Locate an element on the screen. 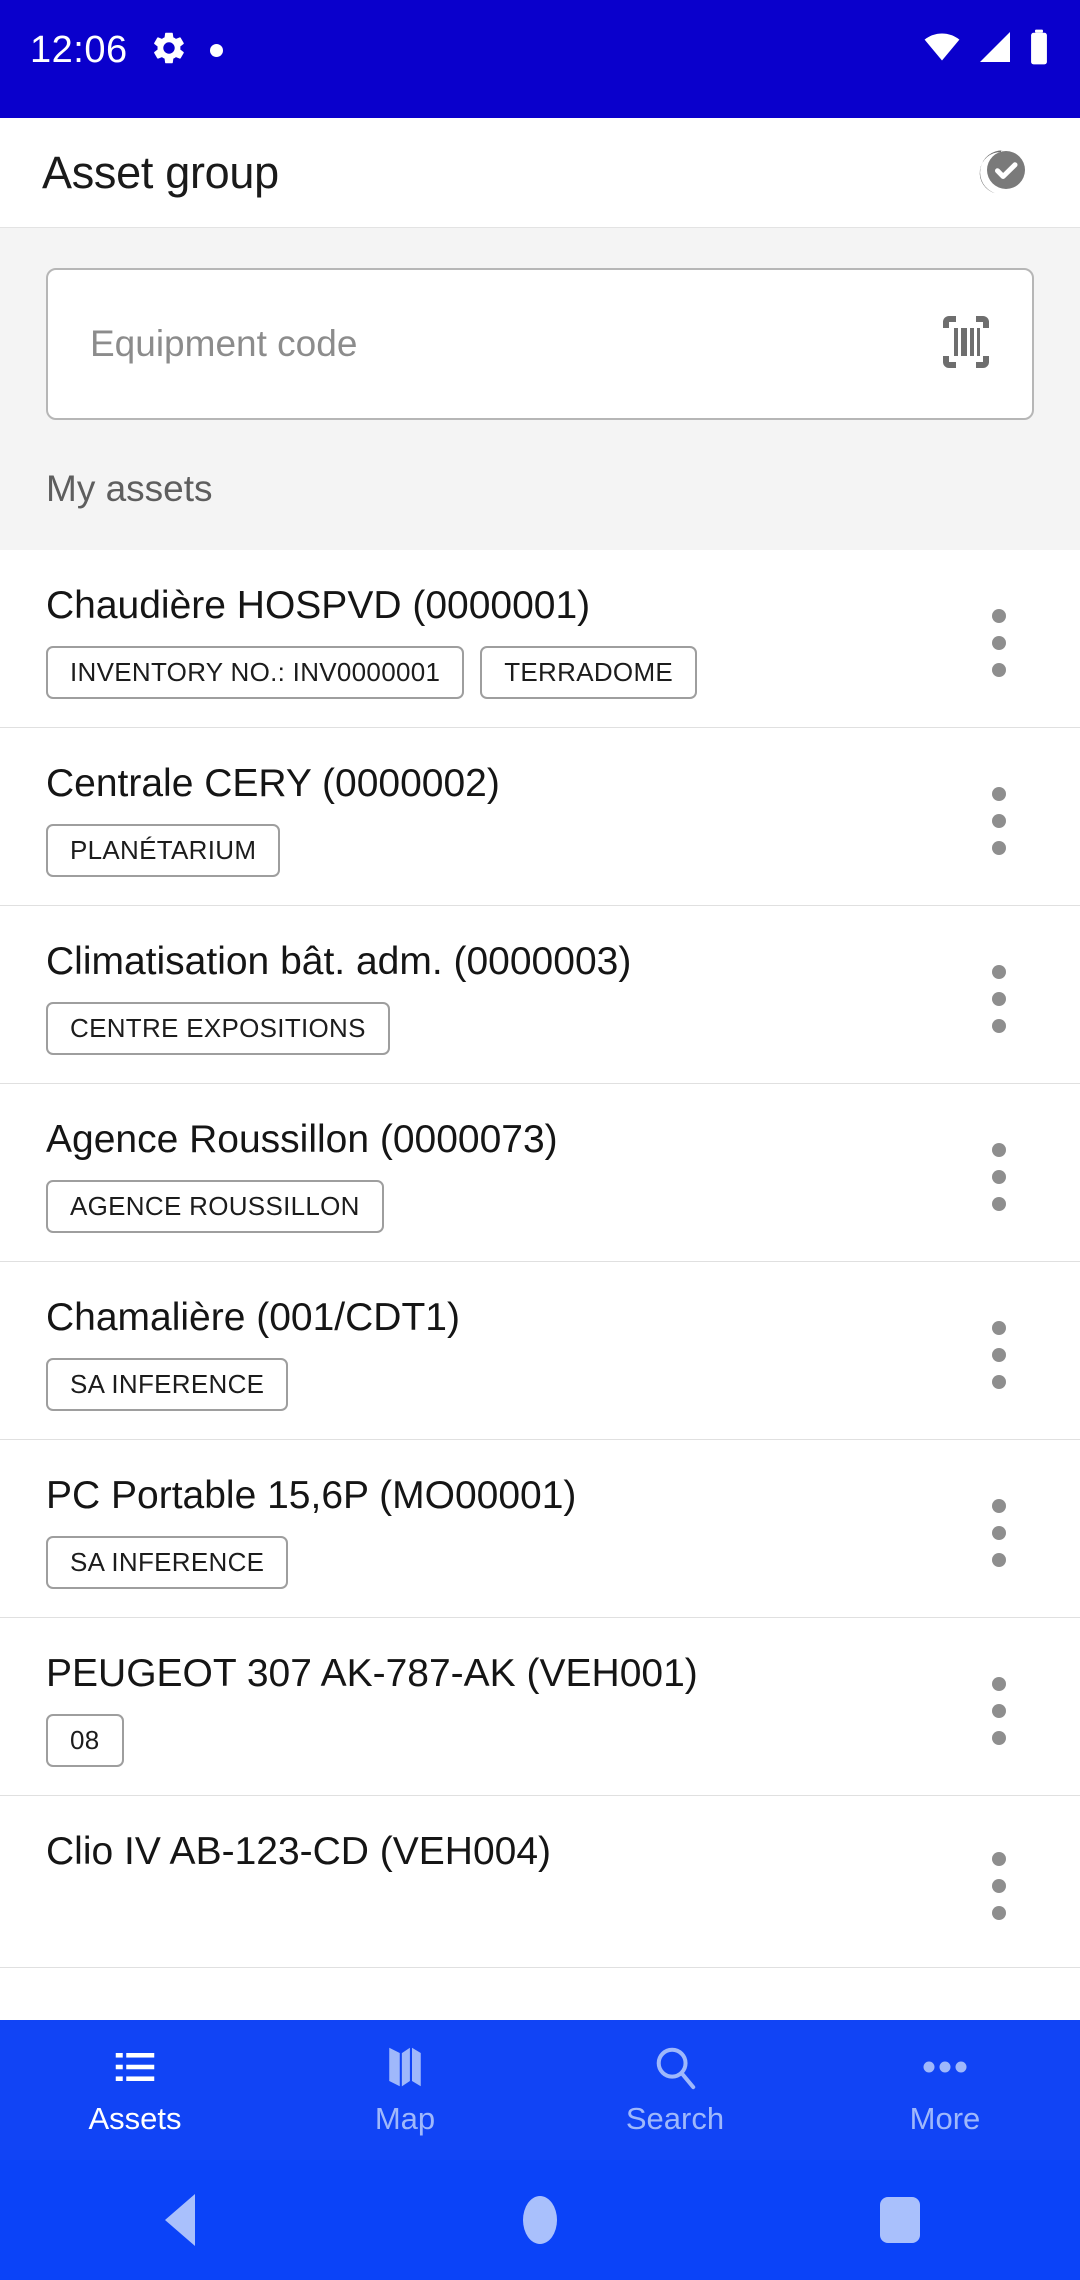  nav-item-label: Assets is located at coordinates (135, 2118).